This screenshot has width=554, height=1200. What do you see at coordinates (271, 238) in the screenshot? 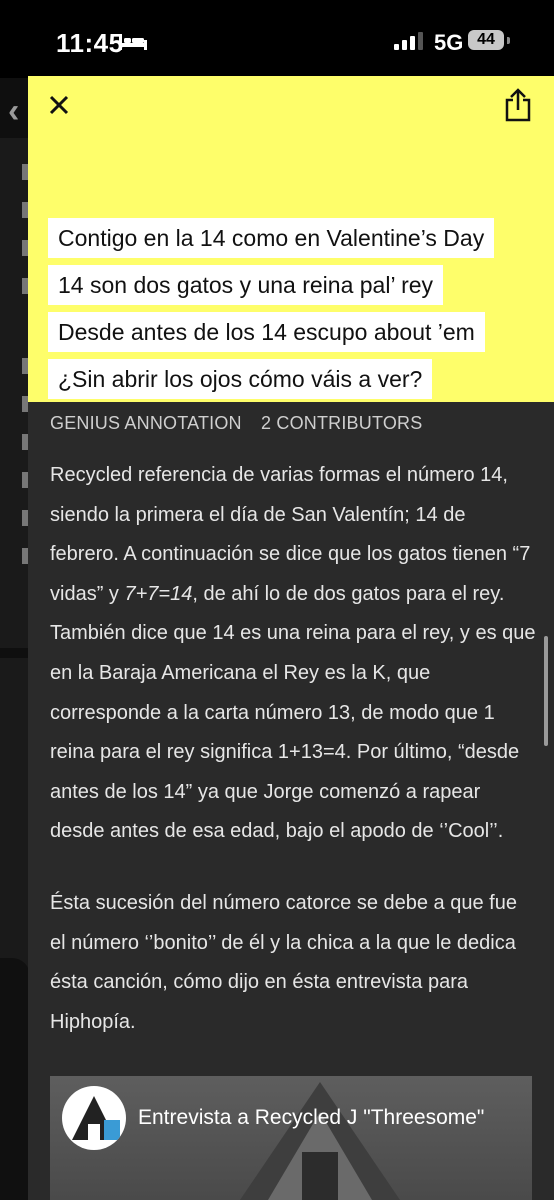
I see `lyric-line: Contigo en la 14 como en Valentine’s Day` at bounding box center [271, 238].